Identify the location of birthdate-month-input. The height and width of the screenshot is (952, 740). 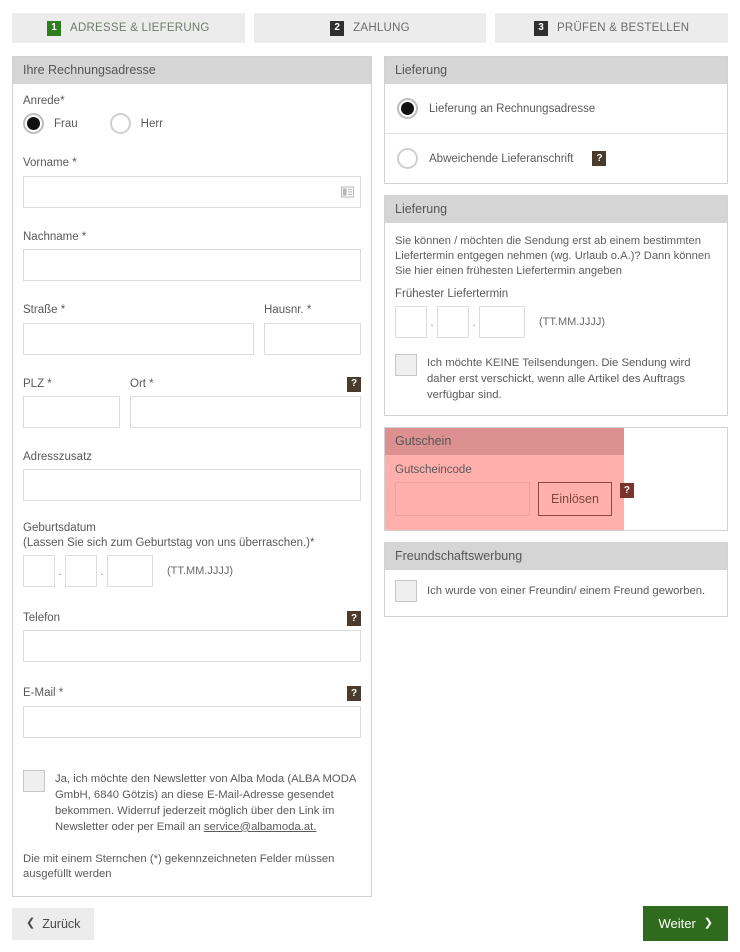
(81, 571).